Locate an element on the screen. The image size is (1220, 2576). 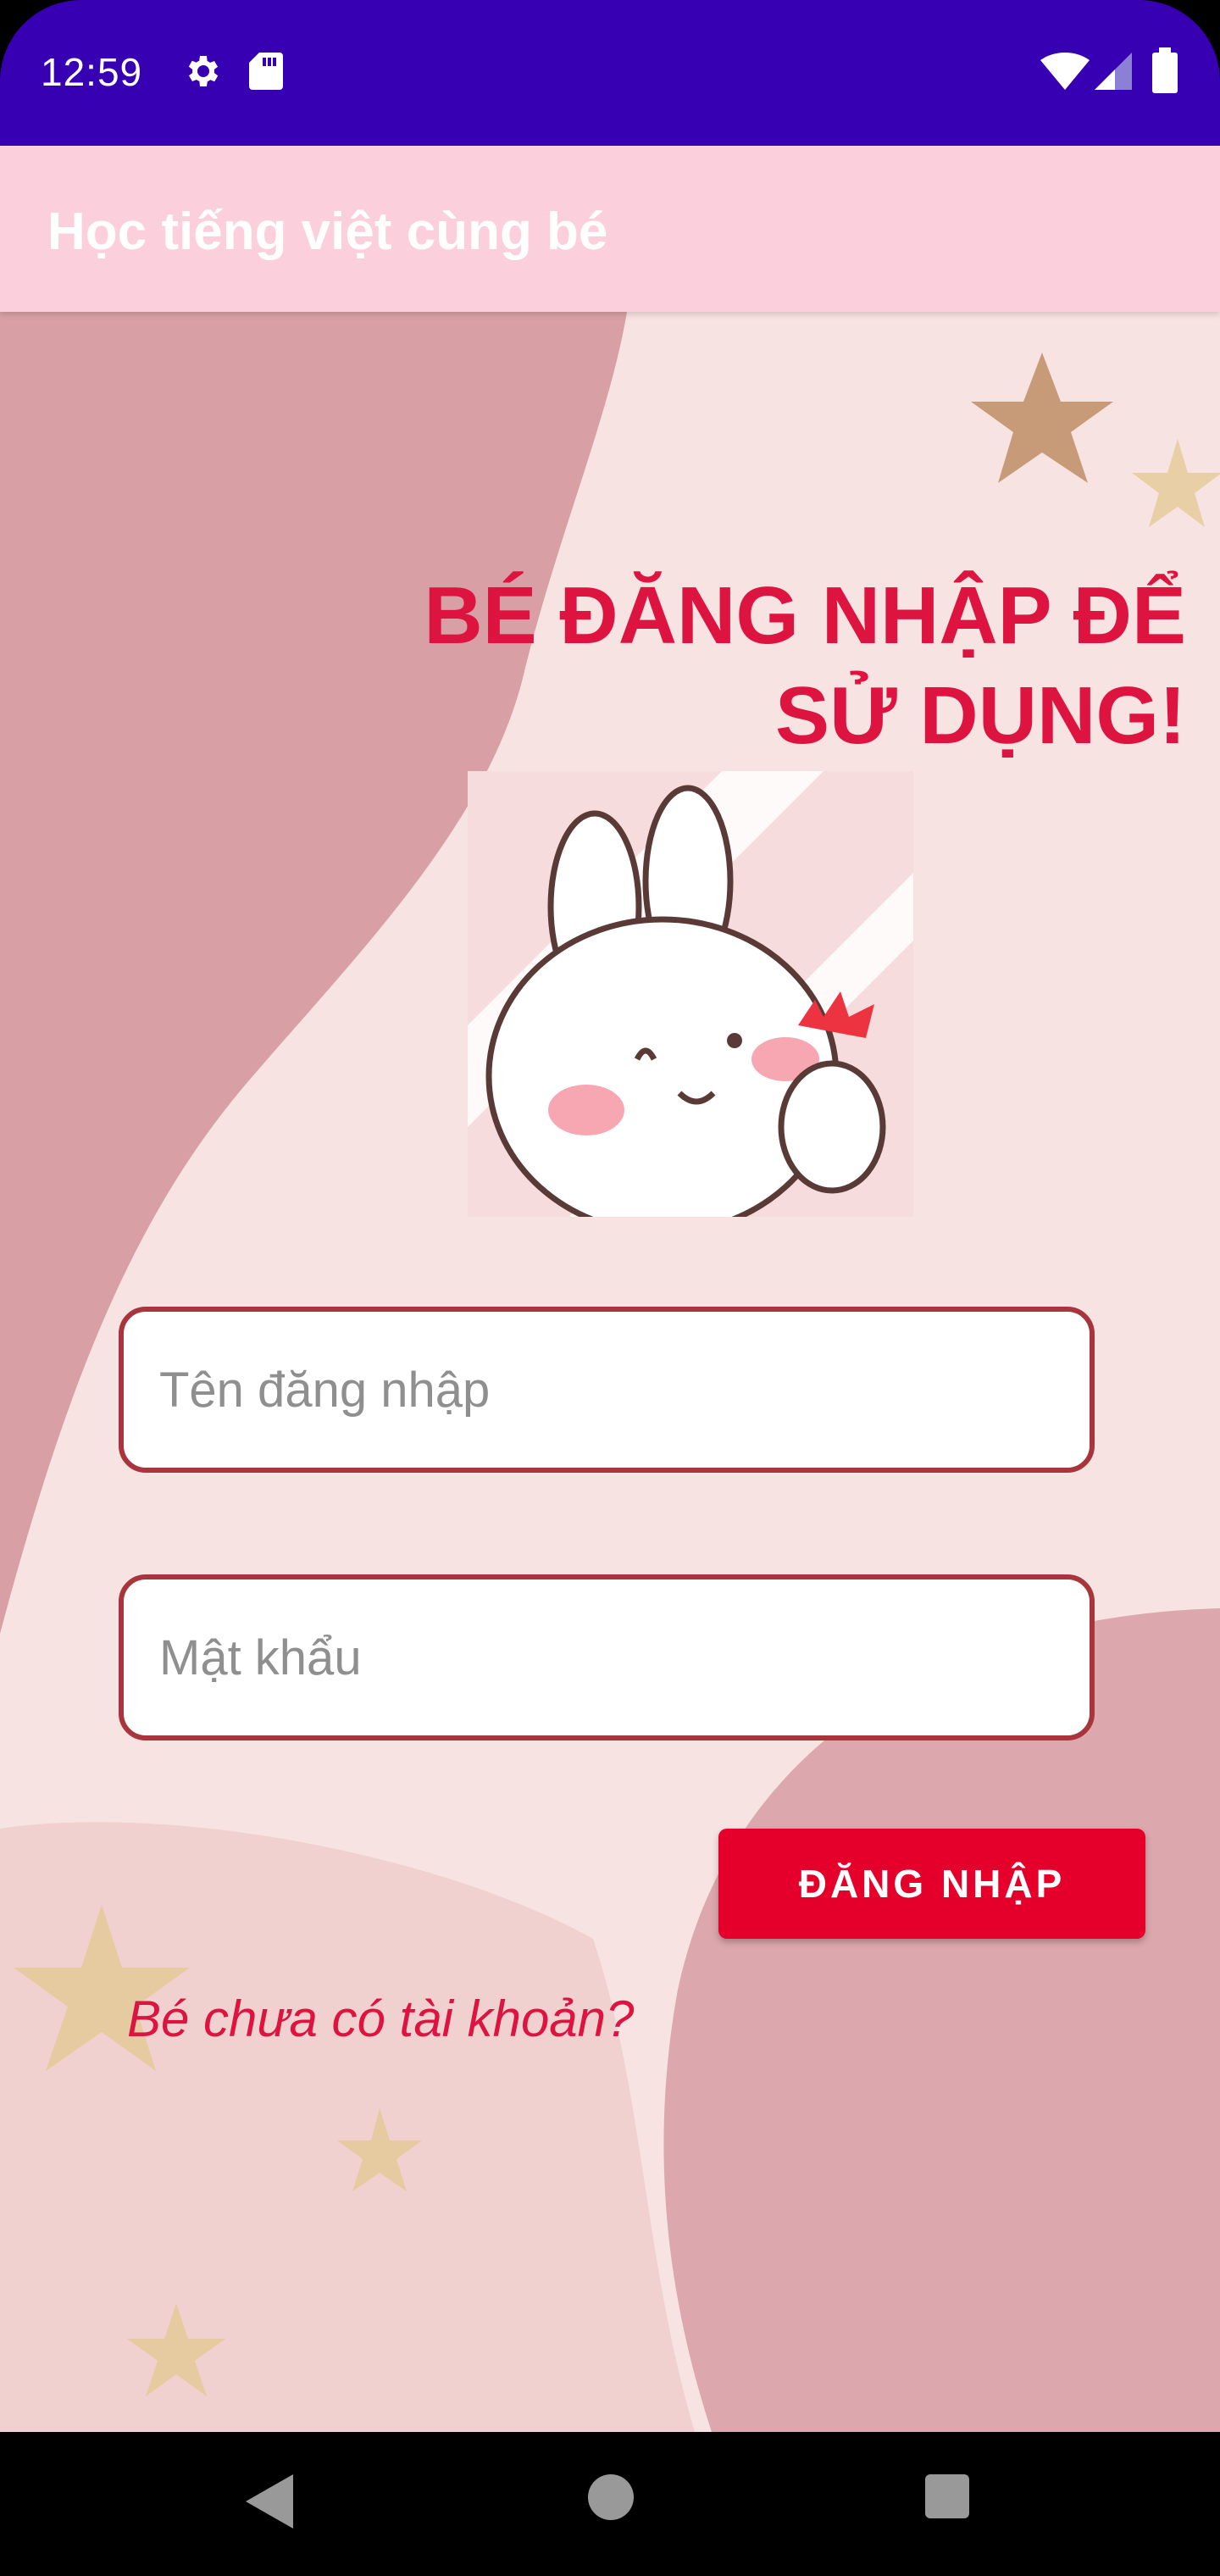
status-bar: 12:59 is located at coordinates (610, 73).